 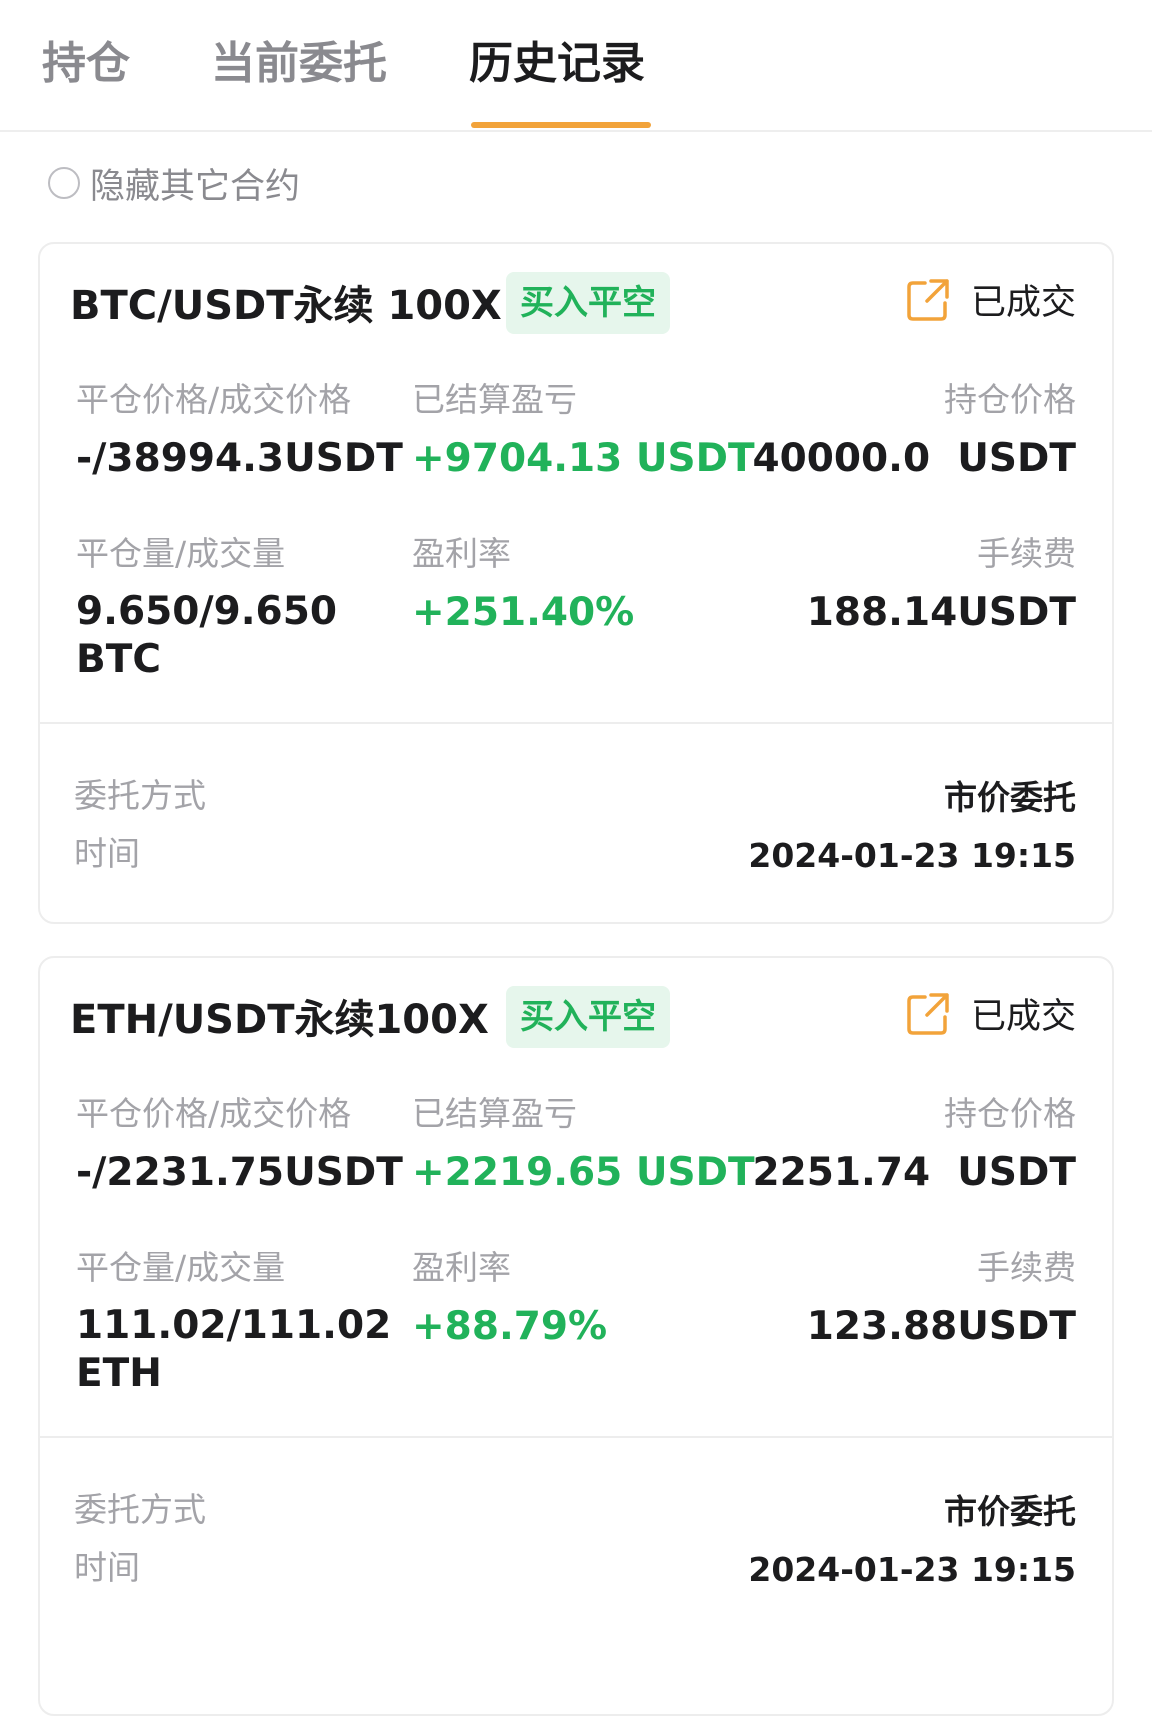 I want to click on profit-rate-value: +251.40%, so click(x=523, y=612).